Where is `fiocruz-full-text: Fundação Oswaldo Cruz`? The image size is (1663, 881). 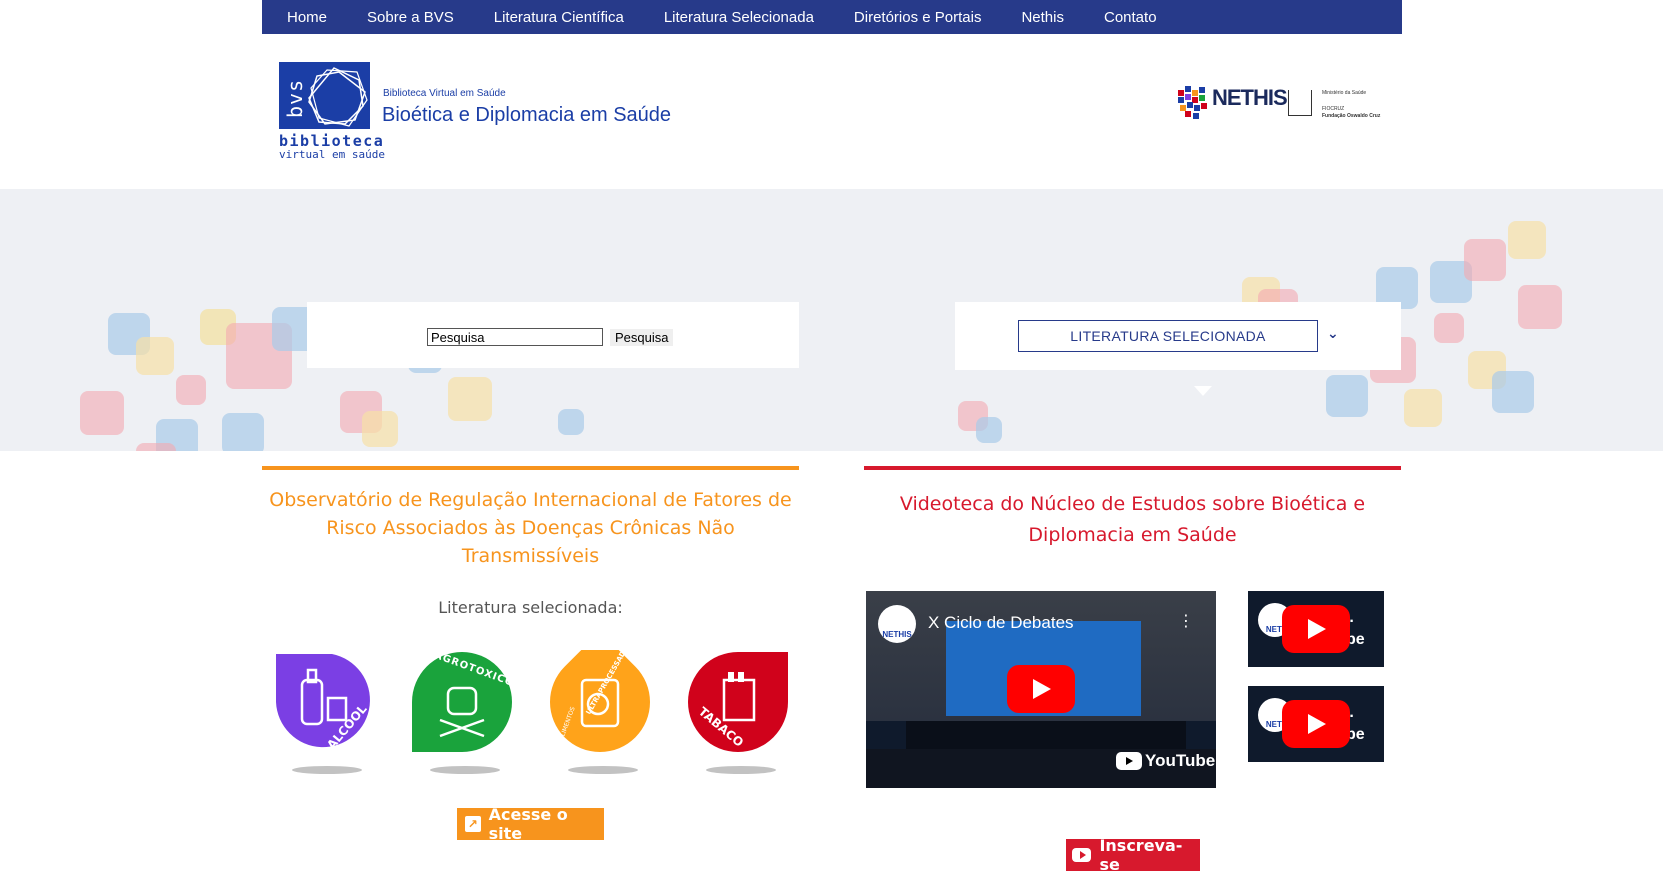 fiocruz-full-text: Fundação Oswaldo Cruz is located at coordinates (1351, 116).